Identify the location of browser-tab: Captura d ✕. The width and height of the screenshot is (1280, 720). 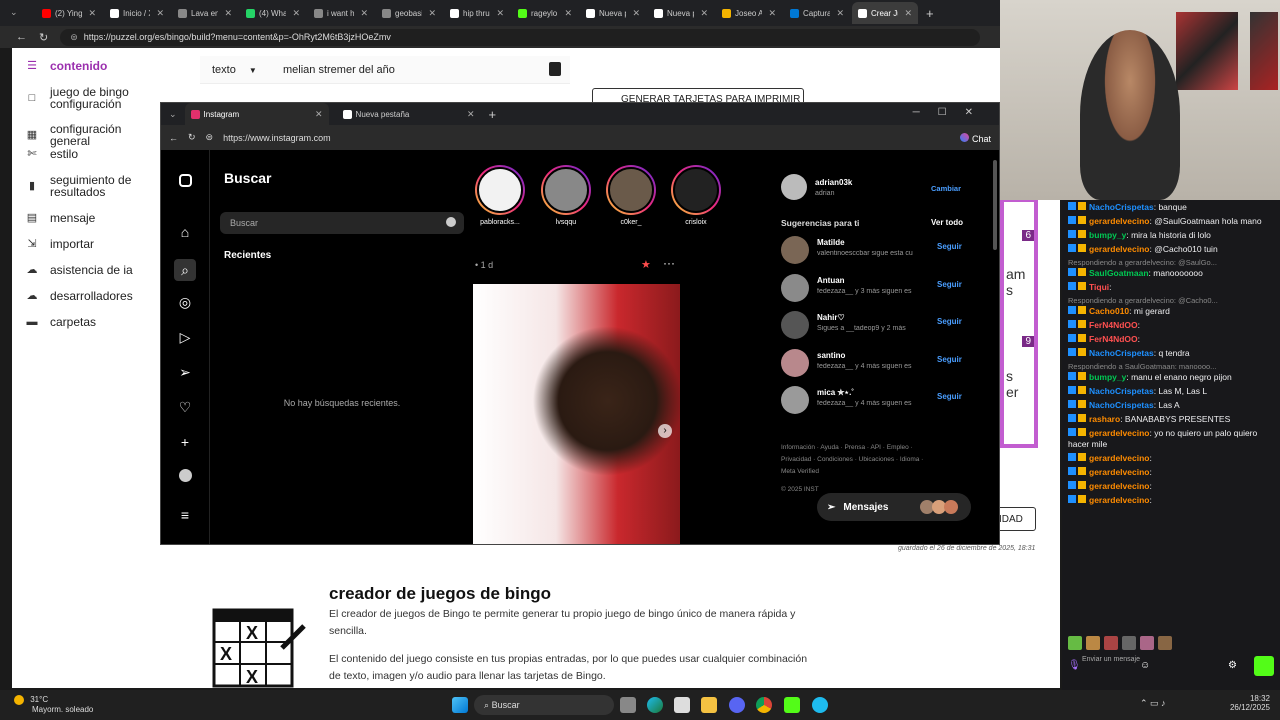
(817, 13).